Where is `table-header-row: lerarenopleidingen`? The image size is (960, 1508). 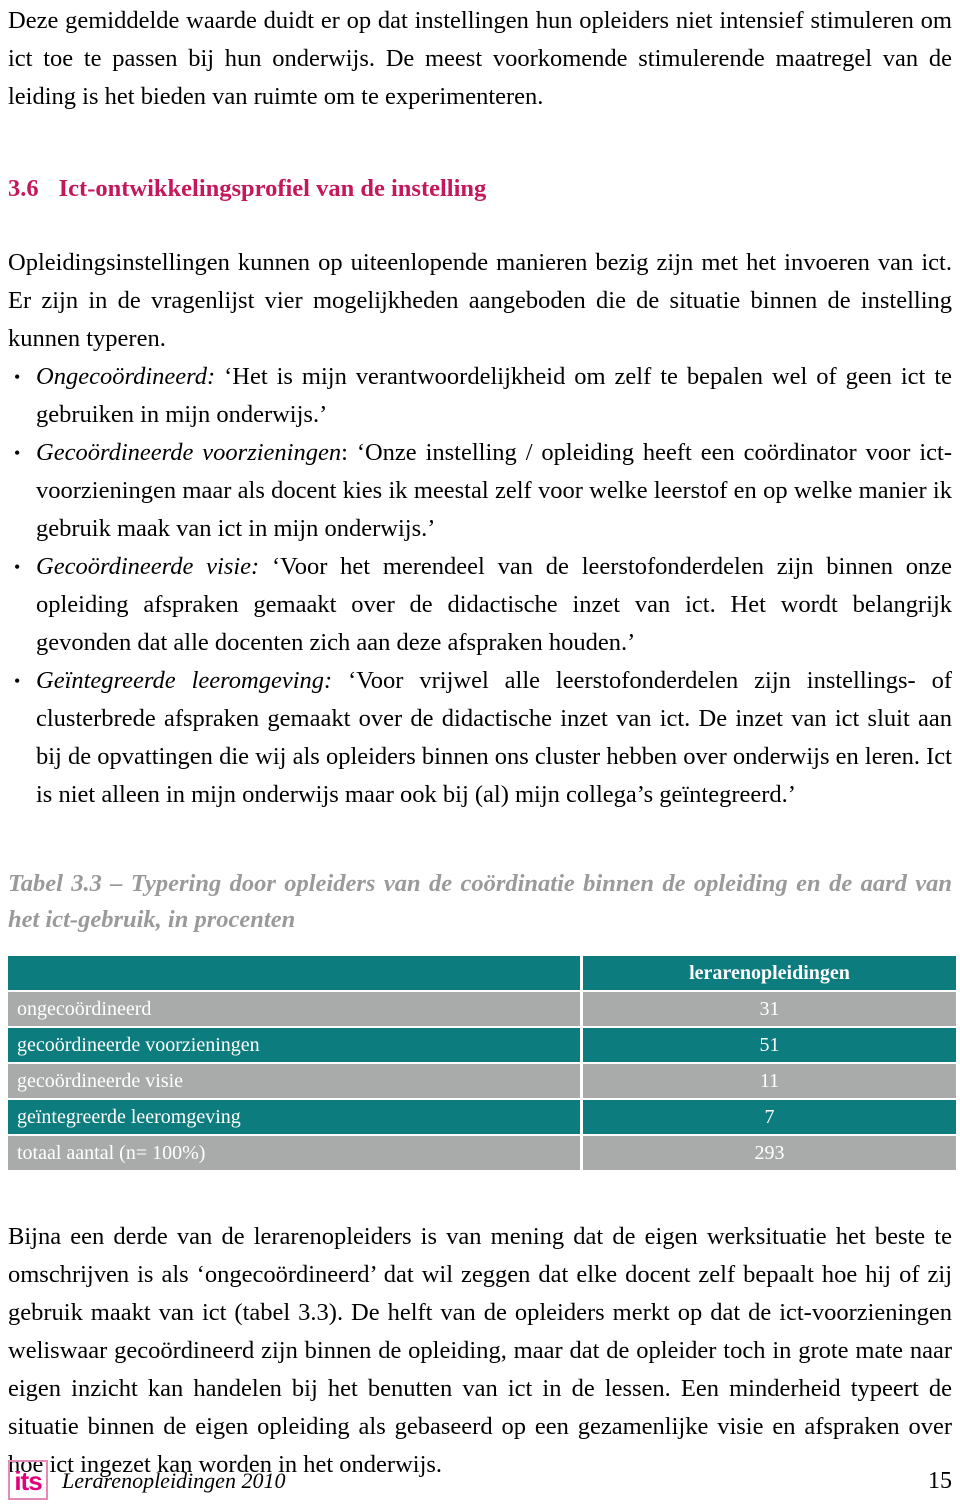
table-header-row: lerarenopleidingen is located at coordinates (482, 973).